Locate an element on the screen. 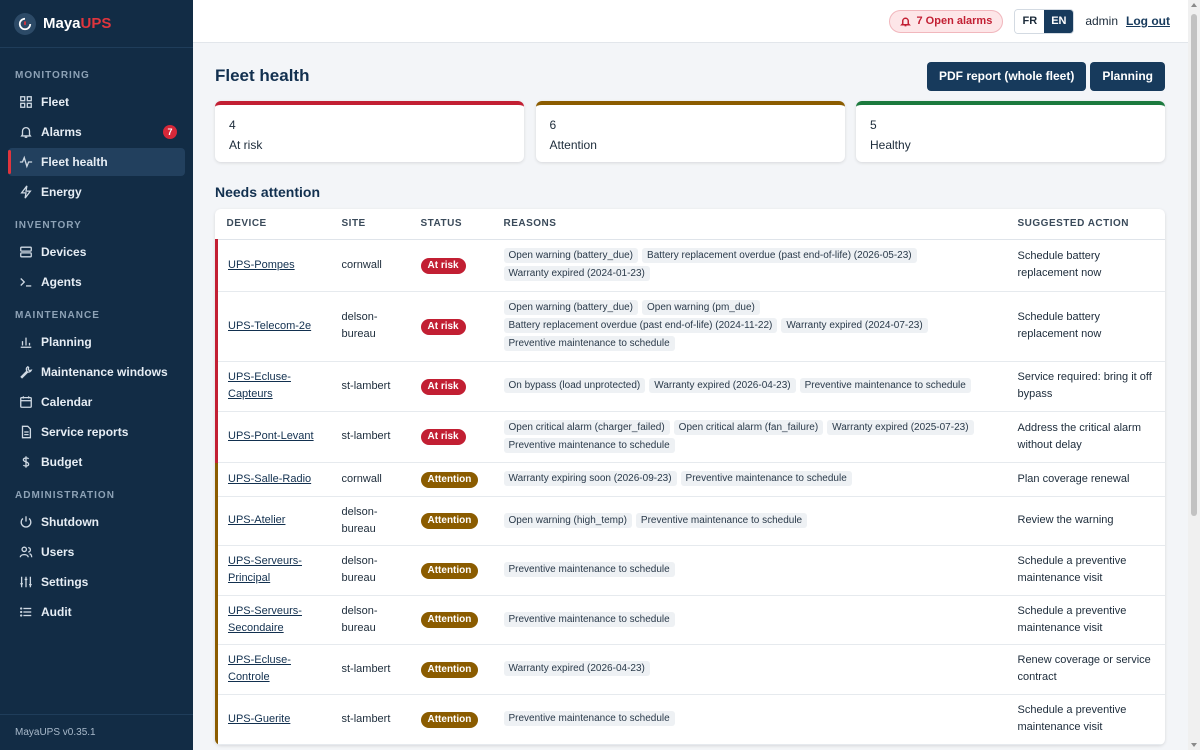 The width and height of the screenshot is (1200, 750). suggested-action: Review the warning is located at coordinates (1065, 520).